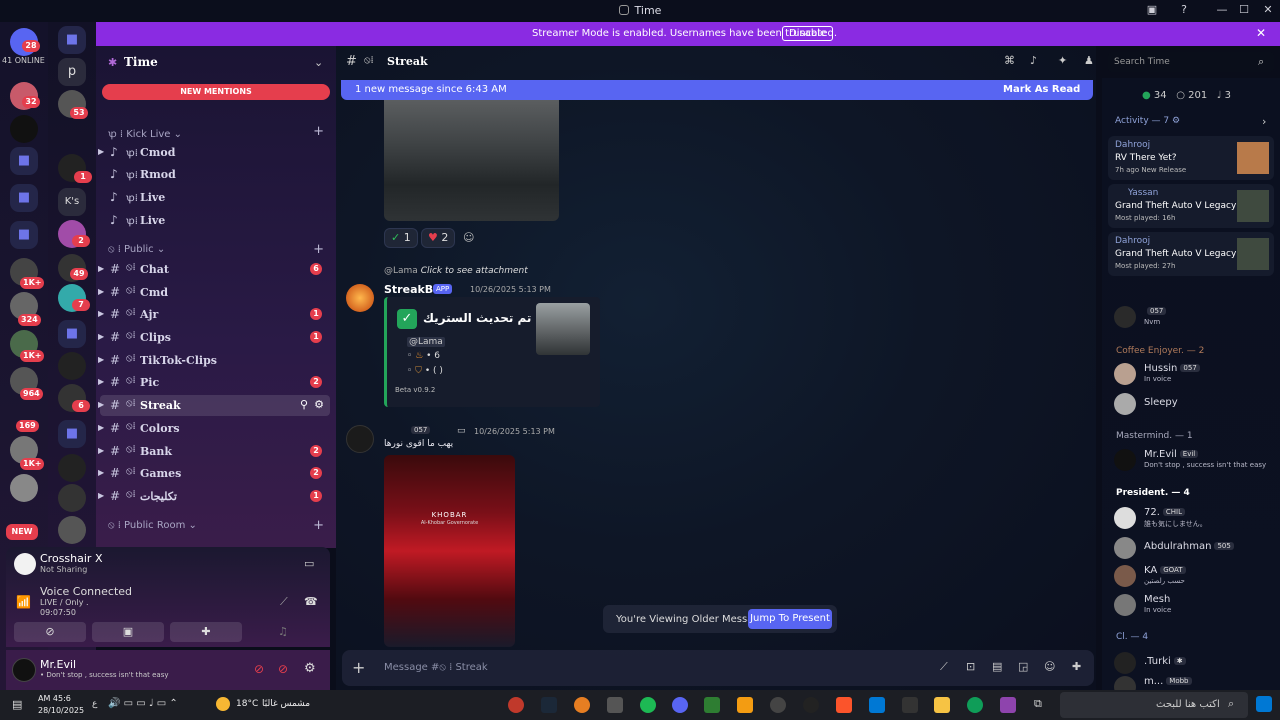  Describe the element at coordinates (64, 602) in the screenshot. I see `voice-channel-name: LIVE / Only .` at that location.